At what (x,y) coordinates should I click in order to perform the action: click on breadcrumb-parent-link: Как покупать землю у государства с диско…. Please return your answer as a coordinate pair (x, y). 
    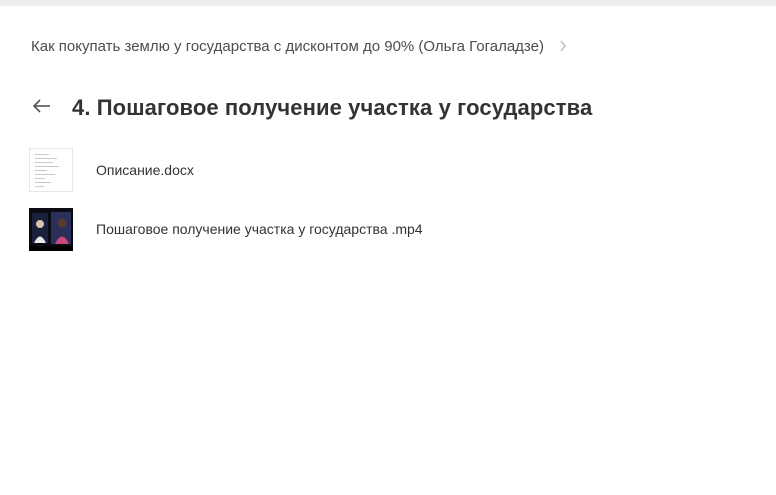
    Looking at the image, I should click on (287, 46).